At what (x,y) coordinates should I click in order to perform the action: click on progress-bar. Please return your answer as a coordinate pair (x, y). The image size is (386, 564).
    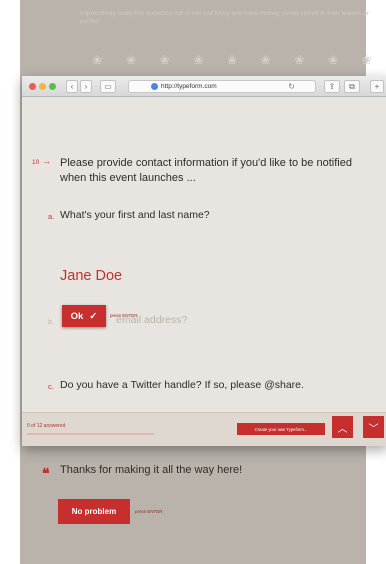
    Looking at the image, I should click on (90, 434).